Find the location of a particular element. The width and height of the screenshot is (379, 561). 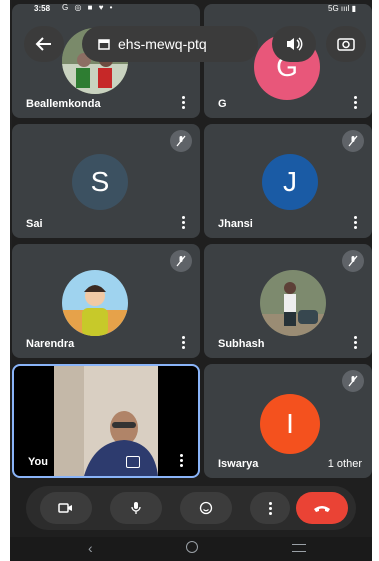

call-controls-bar is located at coordinates (191, 508).